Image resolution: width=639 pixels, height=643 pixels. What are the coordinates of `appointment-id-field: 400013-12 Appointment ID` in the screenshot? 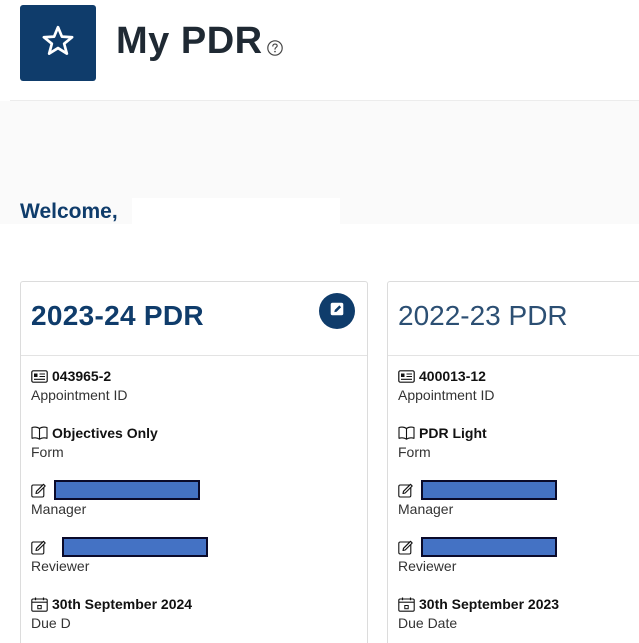 It's located at (518, 386).